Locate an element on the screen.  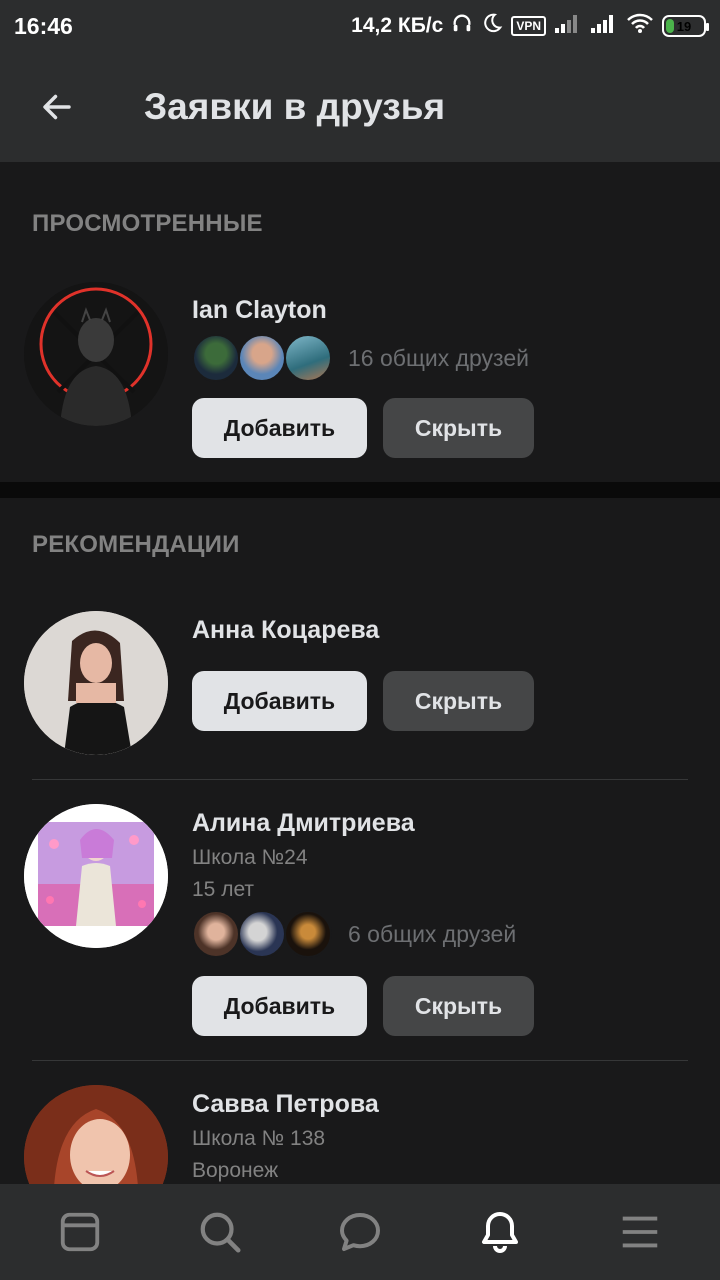
status-icons: 14,2 КБ/с VPN 19 is located at coordinates (530, 26).